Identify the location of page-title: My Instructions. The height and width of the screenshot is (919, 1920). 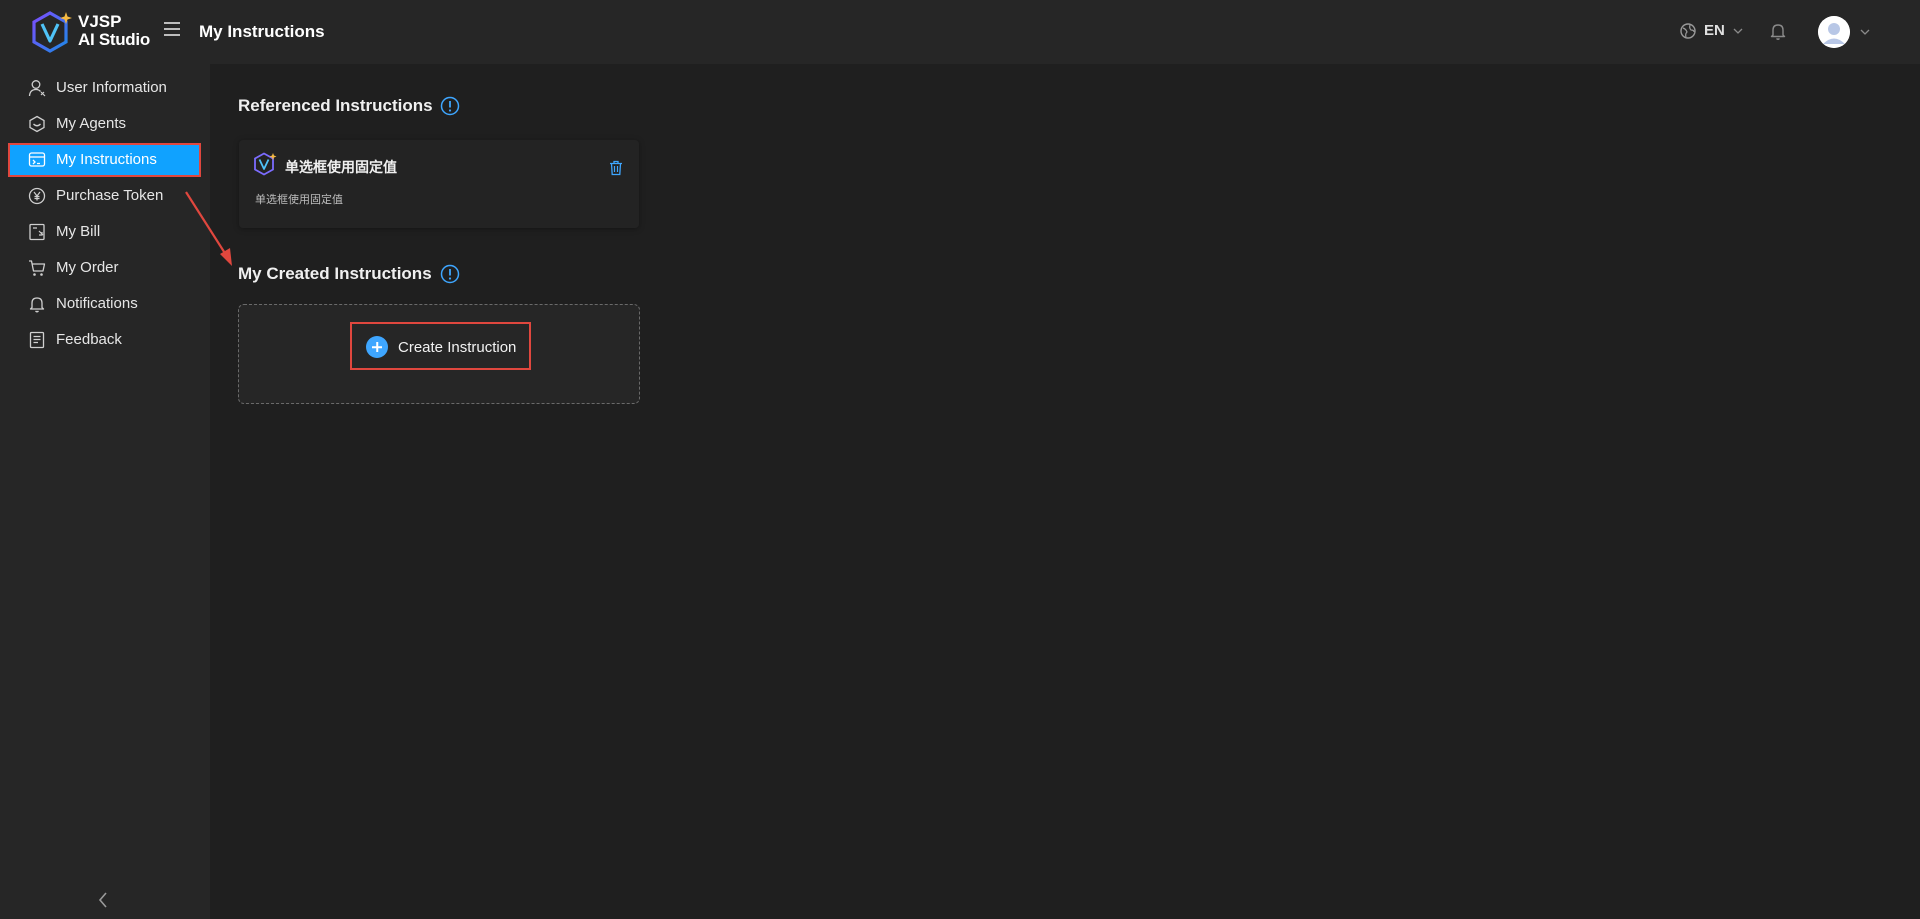
(262, 31).